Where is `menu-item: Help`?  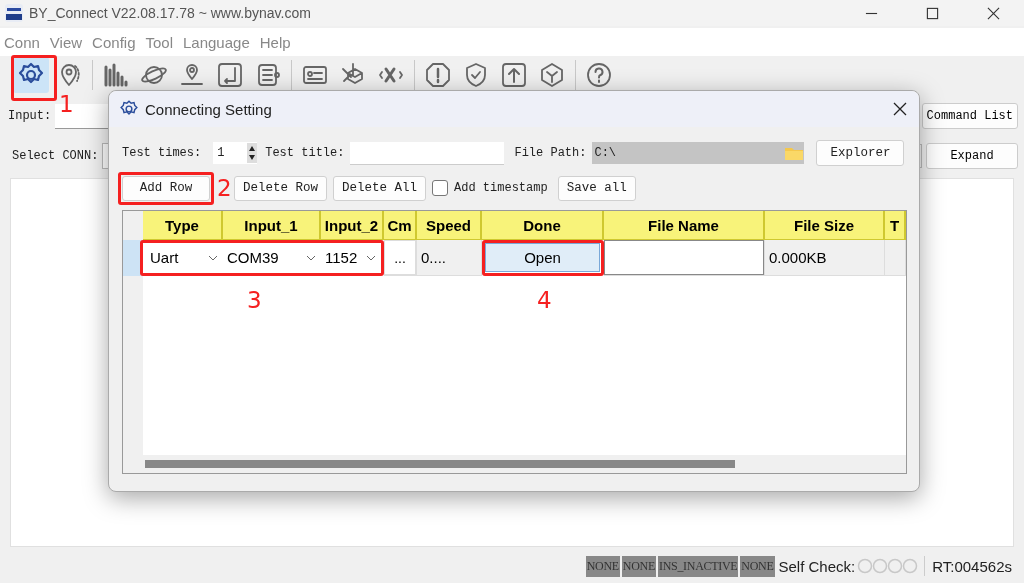
menu-item: Help is located at coordinates (275, 42).